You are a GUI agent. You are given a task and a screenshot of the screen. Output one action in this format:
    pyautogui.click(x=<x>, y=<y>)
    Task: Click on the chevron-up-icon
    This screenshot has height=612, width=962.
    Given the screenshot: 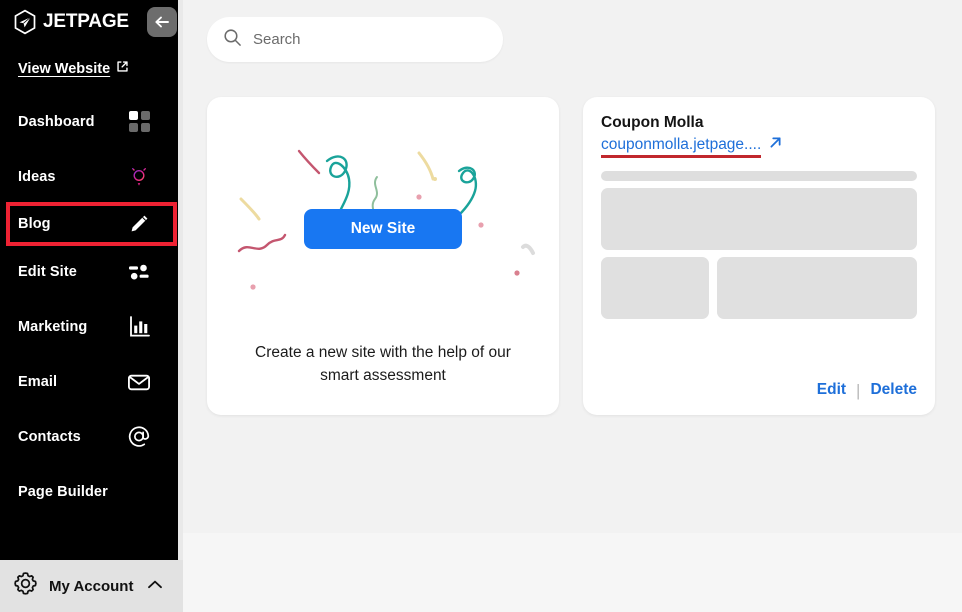 What is the action you would take?
    pyautogui.click(x=155, y=586)
    